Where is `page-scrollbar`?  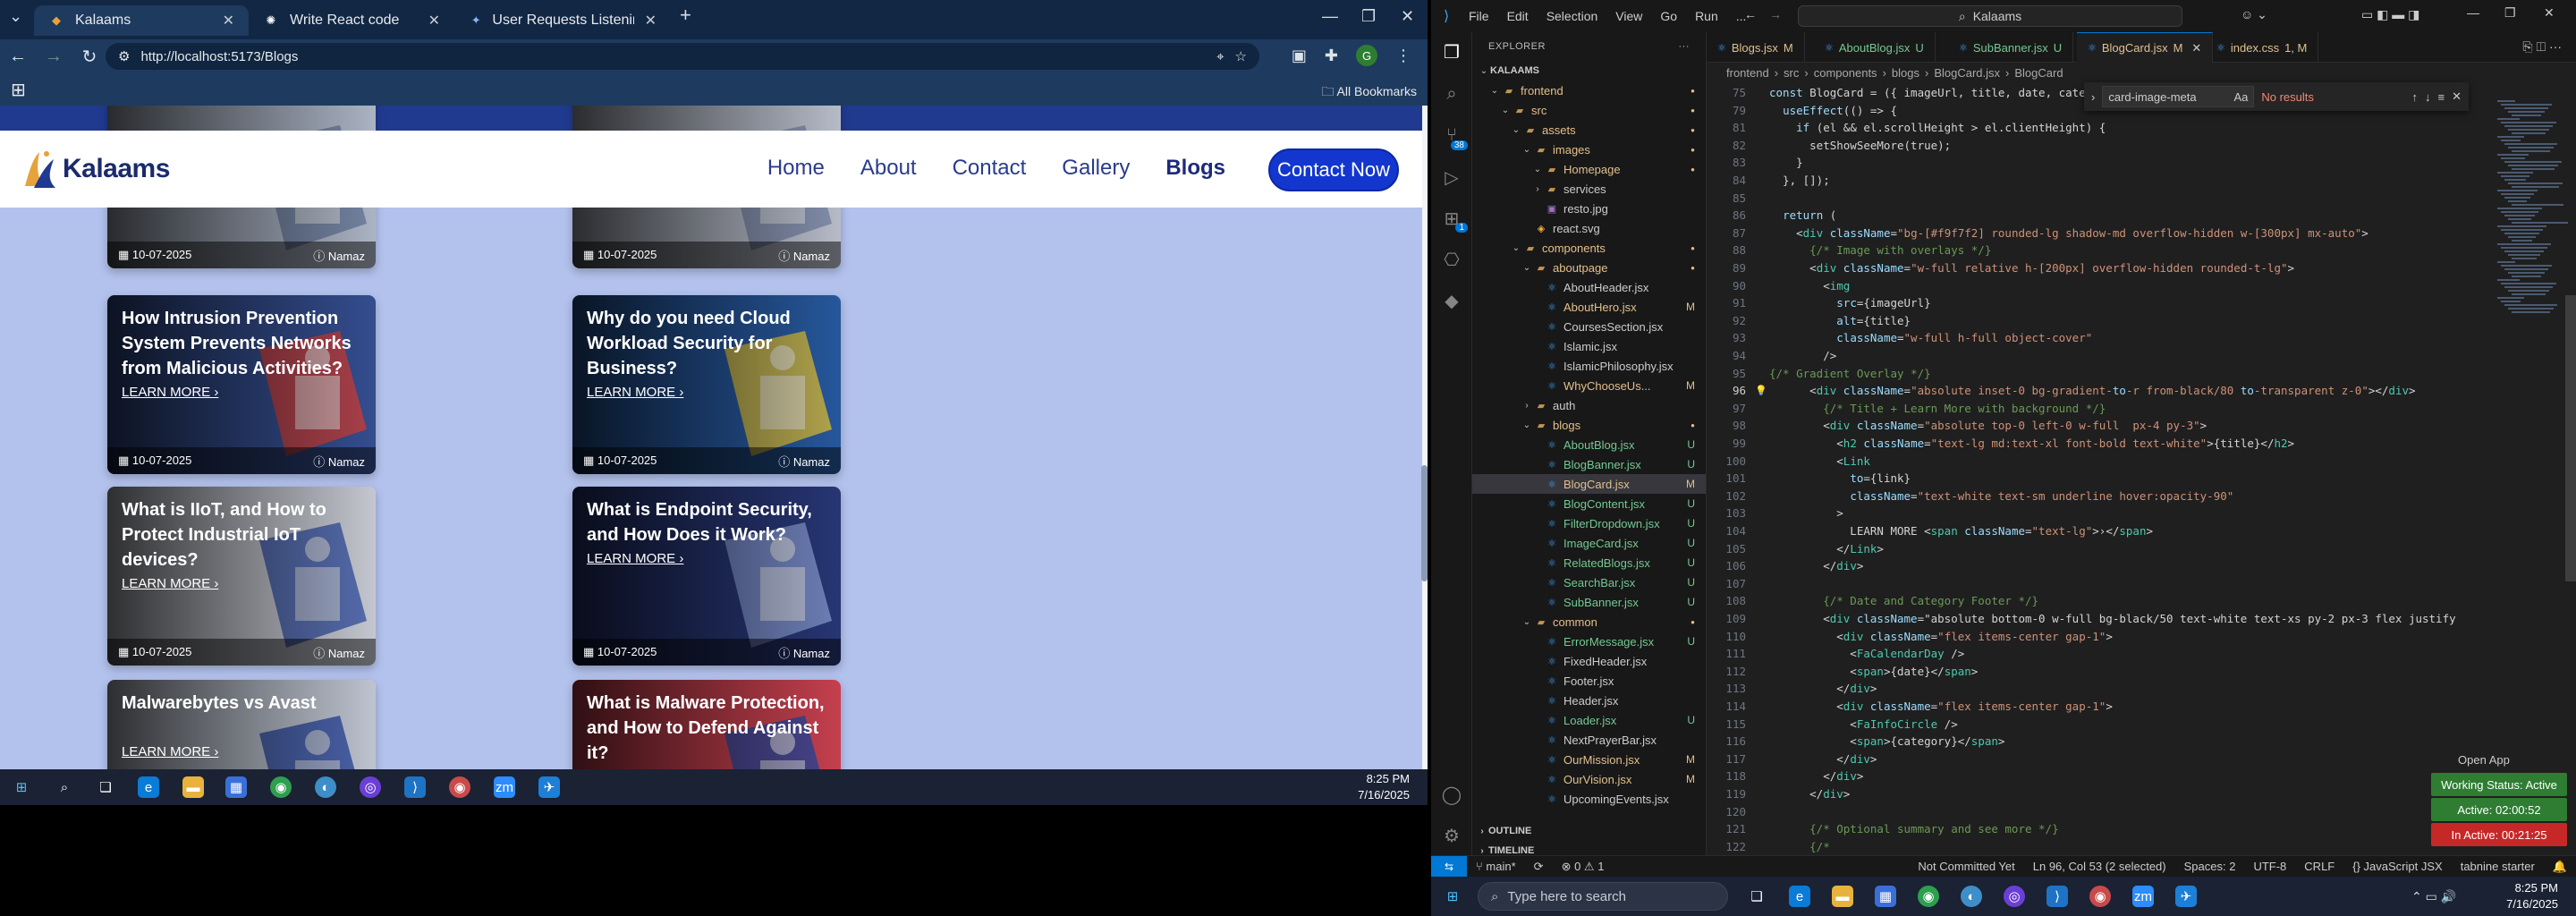 page-scrollbar is located at coordinates (1424, 523).